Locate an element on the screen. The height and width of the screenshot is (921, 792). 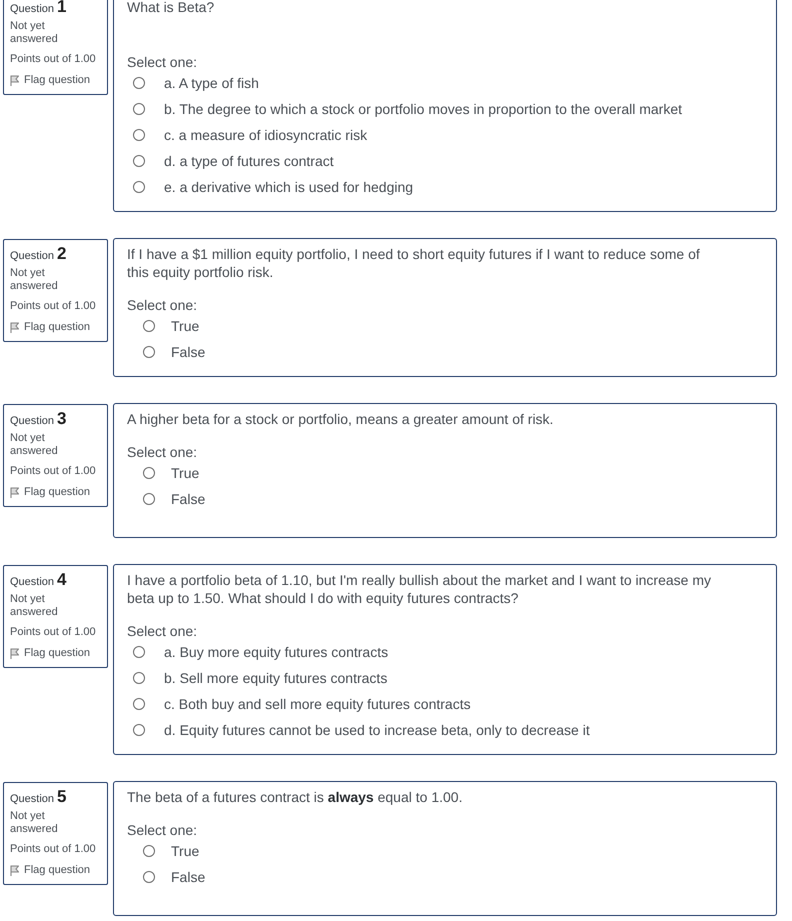
question-number: Question 3 is located at coordinates (38, 419).